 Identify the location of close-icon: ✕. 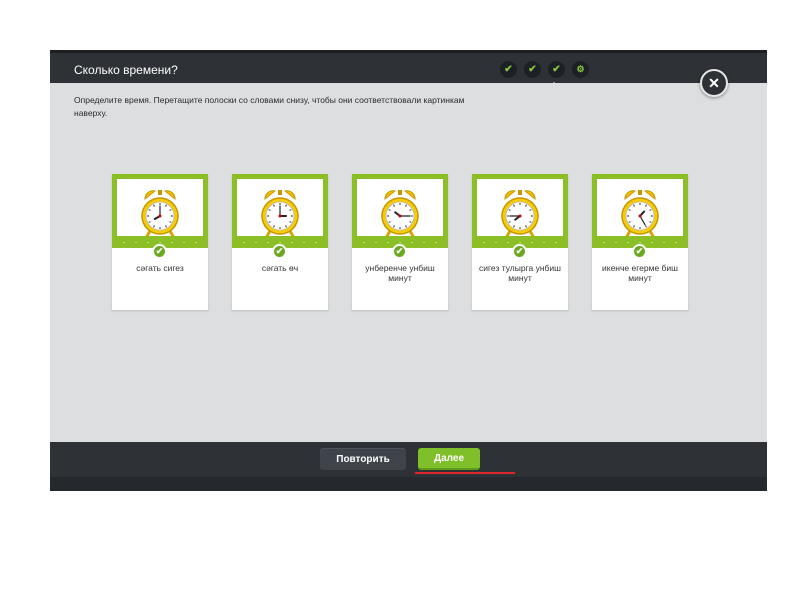
(714, 82).